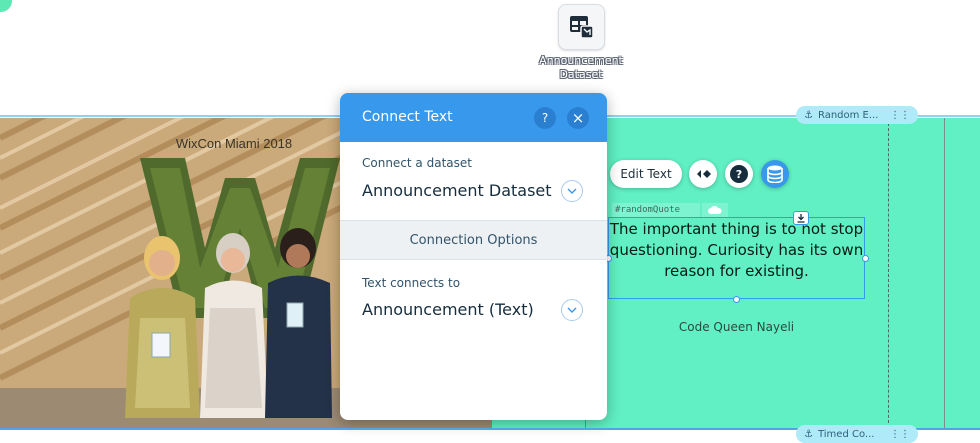 The height and width of the screenshot is (443, 980). What do you see at coordinates (888, 273) in the screenshot?
I see `column-guide-dashed` at bounding box center [888, 273].